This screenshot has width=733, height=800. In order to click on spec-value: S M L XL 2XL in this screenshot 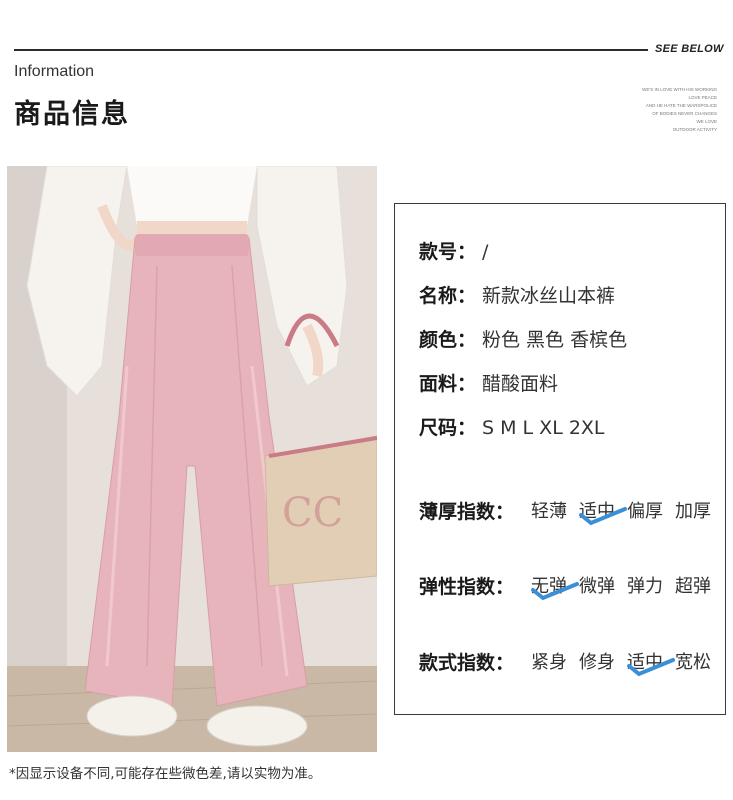, I will do `click(543, 428)`.